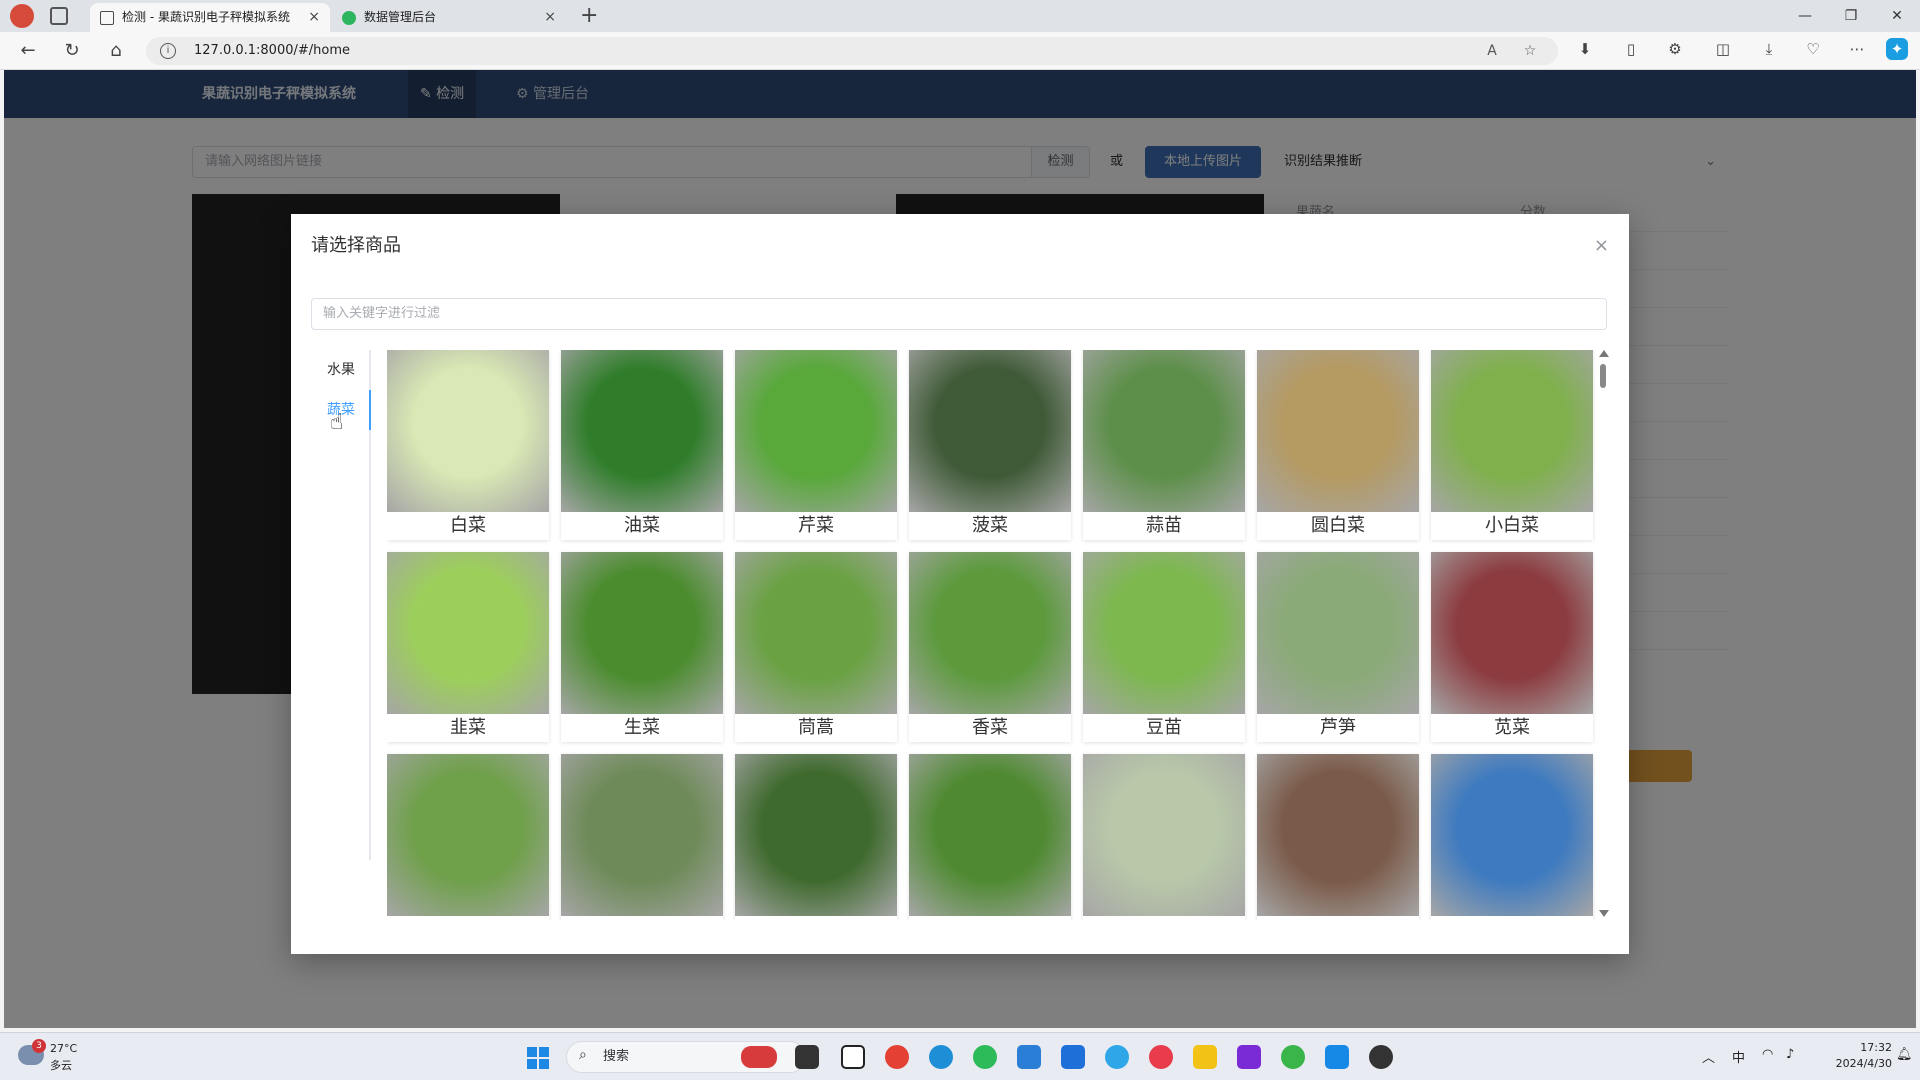  Describe the element at coordinates (959, 314) in the screenshot. I see `filter-input: 输入关键字进行过滤` at that location.